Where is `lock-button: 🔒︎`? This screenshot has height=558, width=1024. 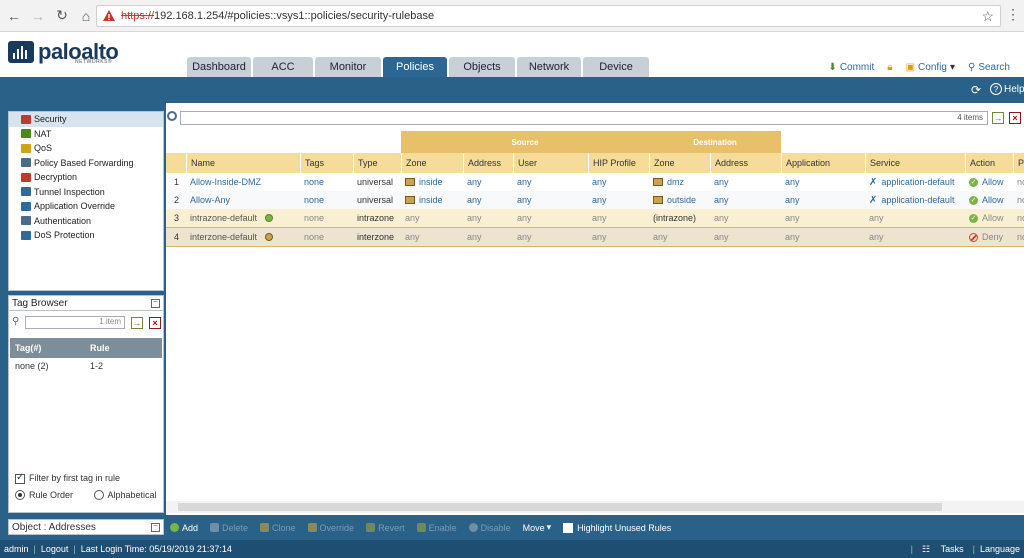 lock-button: 🔒︎ is located at coordinates (888, 67).